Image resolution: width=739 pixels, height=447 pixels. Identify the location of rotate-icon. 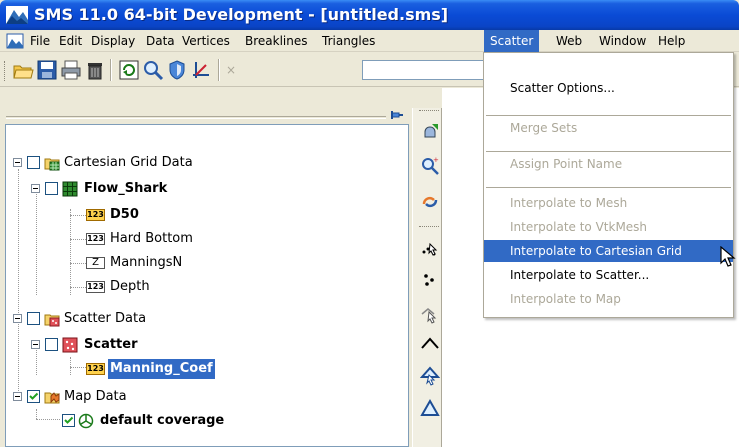
(430, 202).